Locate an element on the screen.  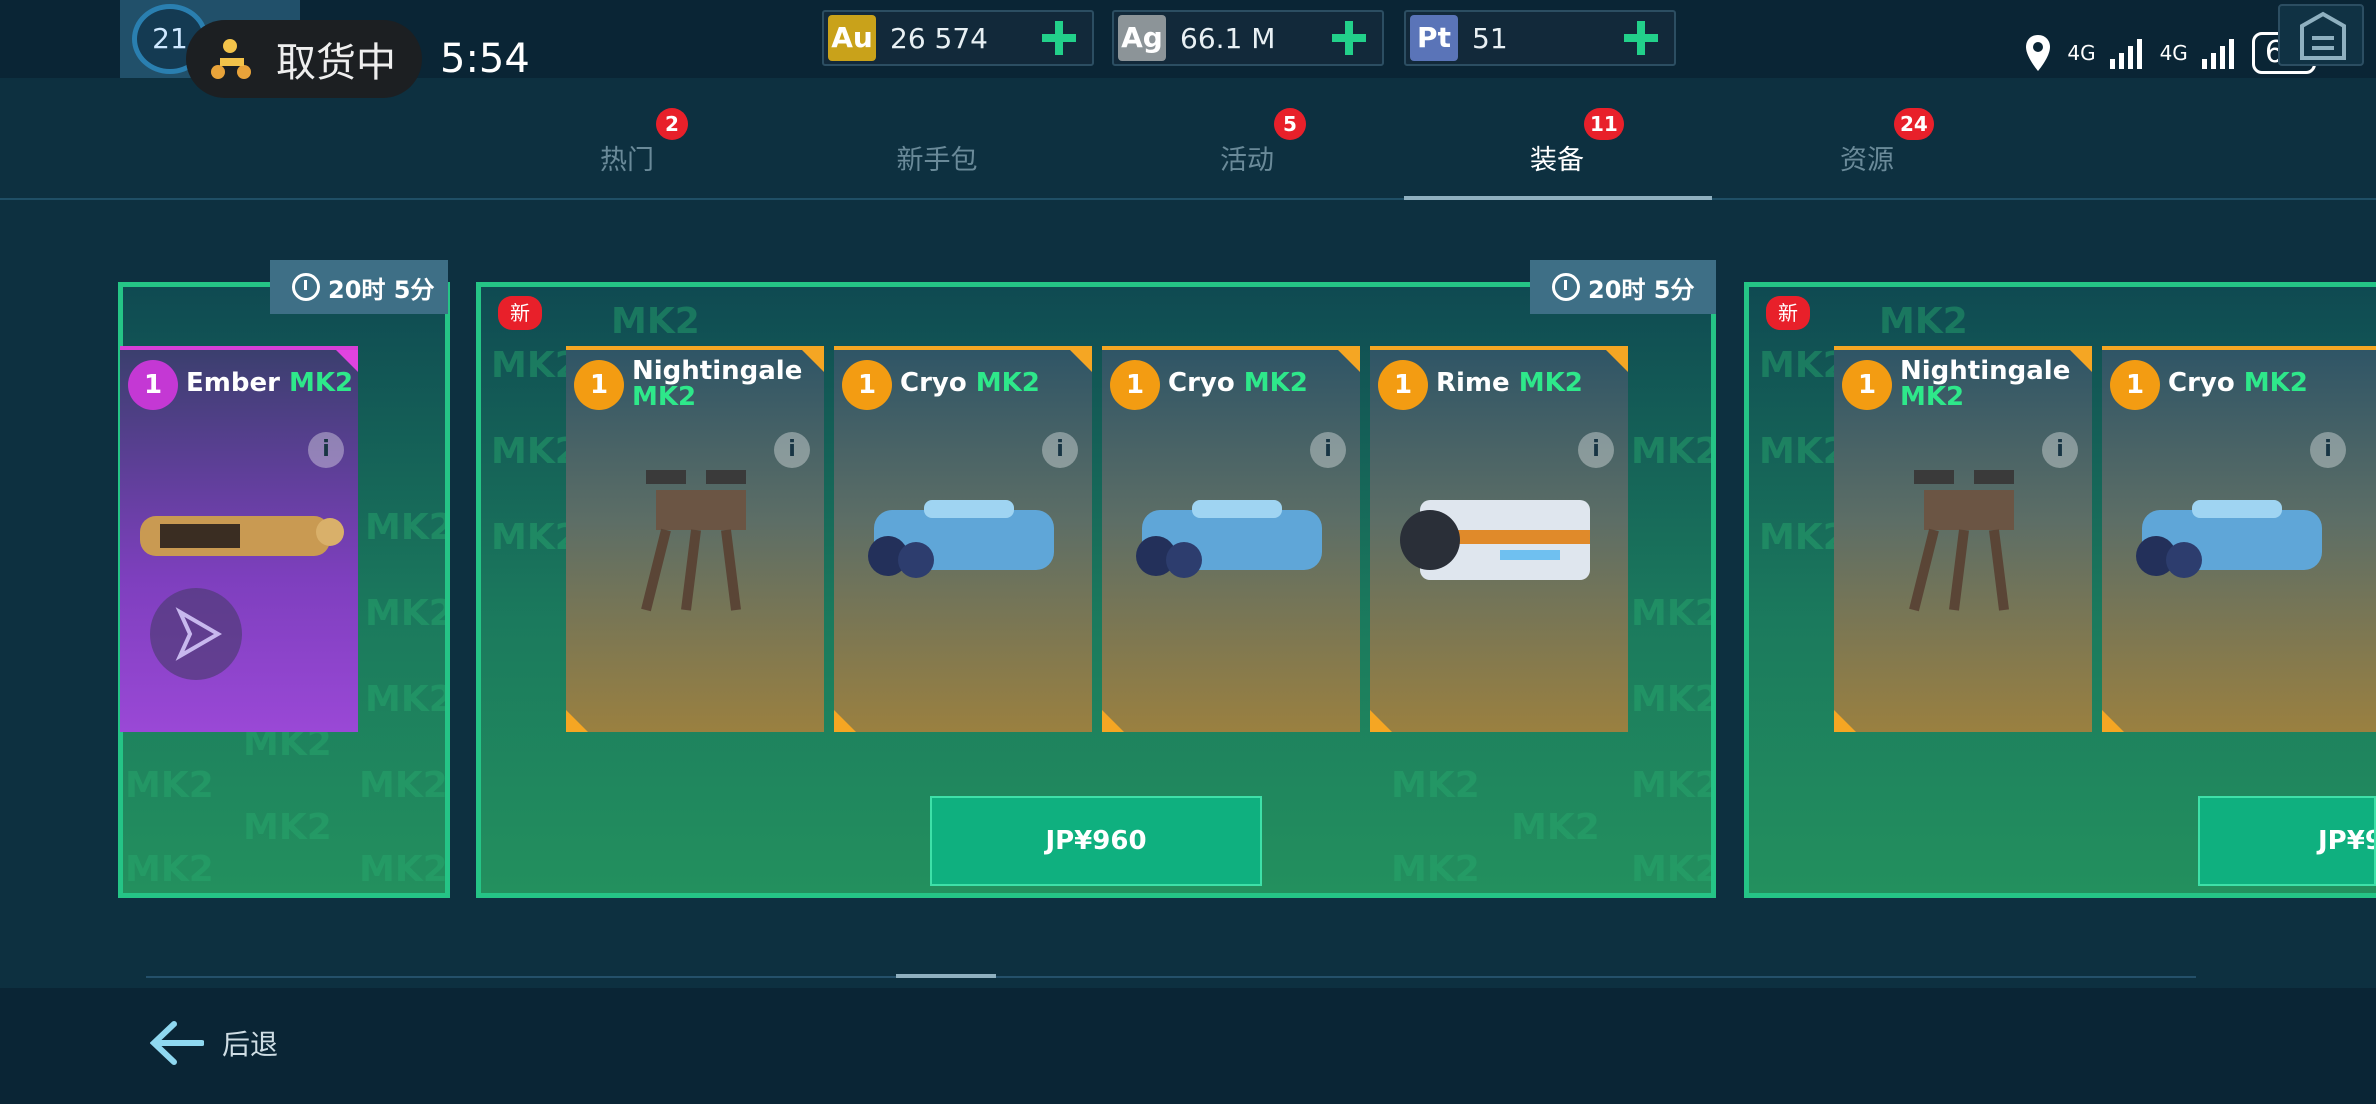
location-icon is located at coordinates (2038, 53).